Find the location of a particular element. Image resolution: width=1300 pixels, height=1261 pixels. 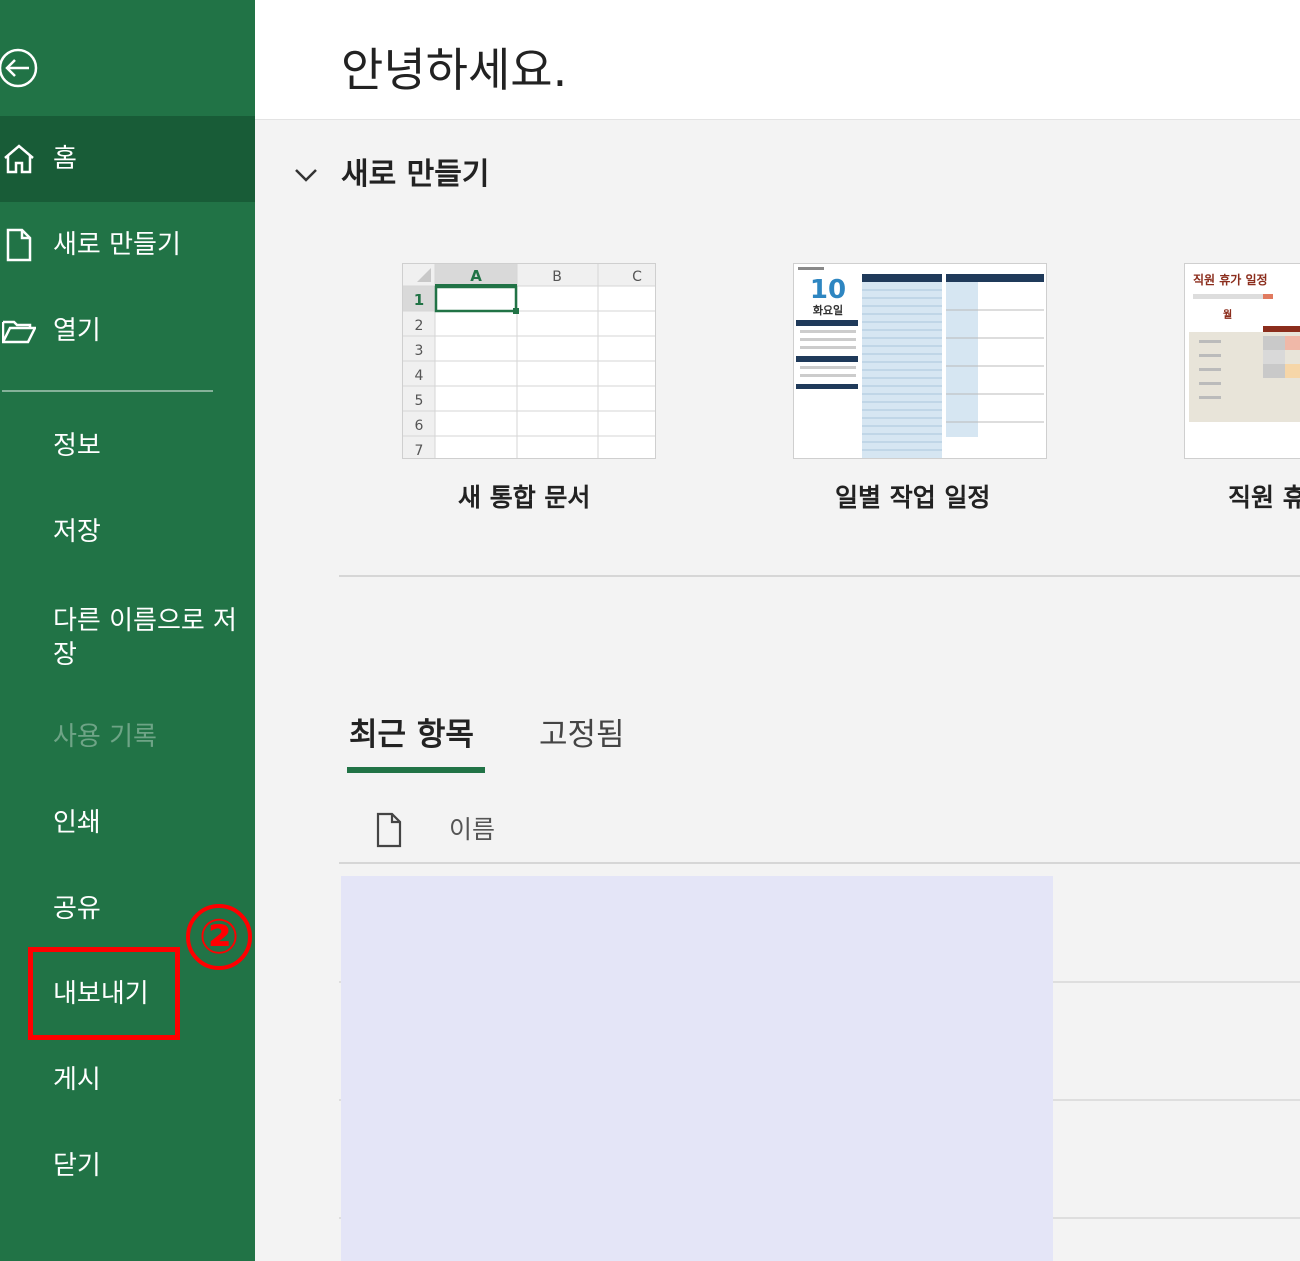

schedule-preview: 10 화요일 is located at coordinates (920, 361).